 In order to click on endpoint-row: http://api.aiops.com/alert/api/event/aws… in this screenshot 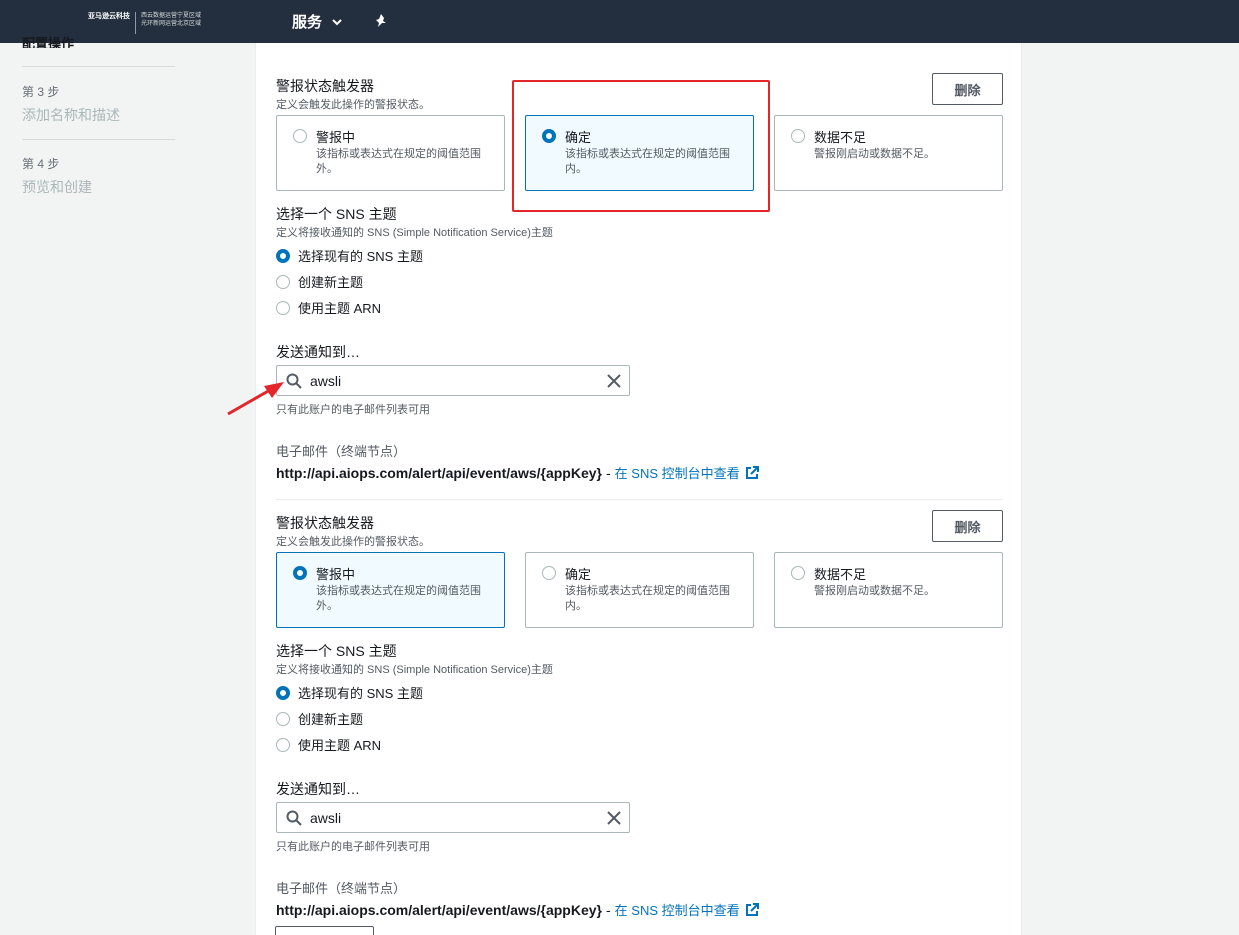, I will do `click(517, 909)`.